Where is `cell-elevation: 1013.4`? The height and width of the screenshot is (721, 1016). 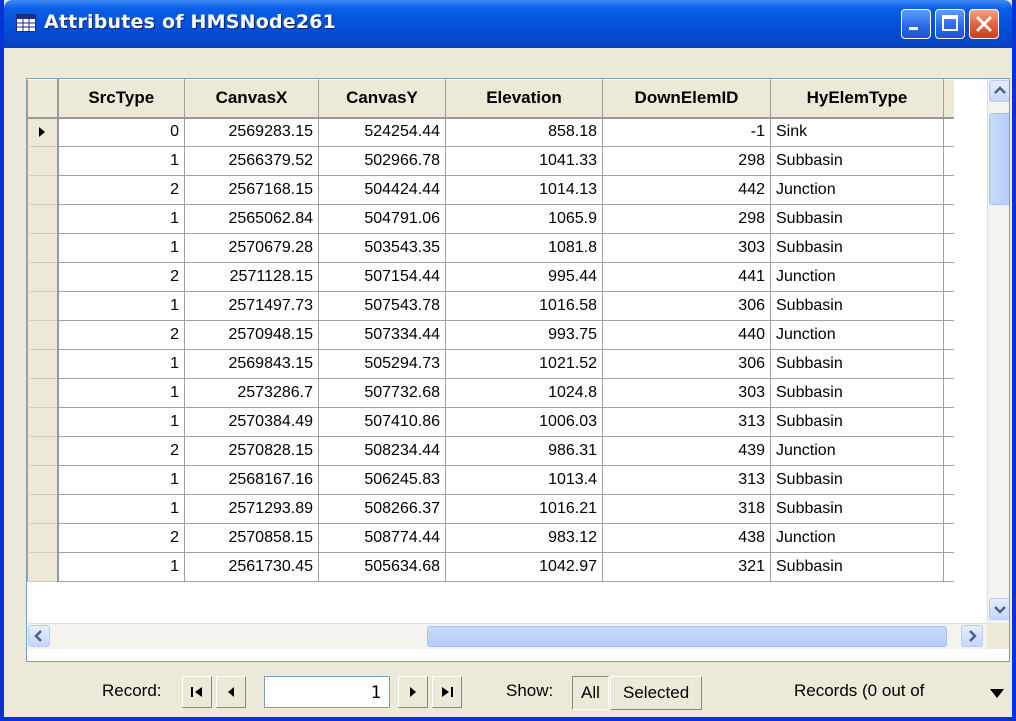
cell-elevation: 1013.4 is located at coordinates (524, 480).